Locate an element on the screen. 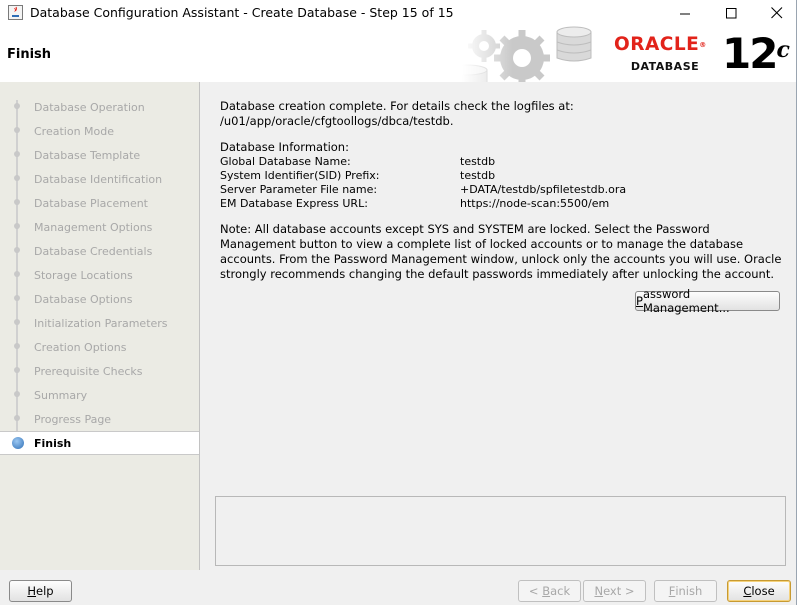 The height and width of the screenshot is (605, 802). sidebar-step: Finish is located at coordinates (99, 443).